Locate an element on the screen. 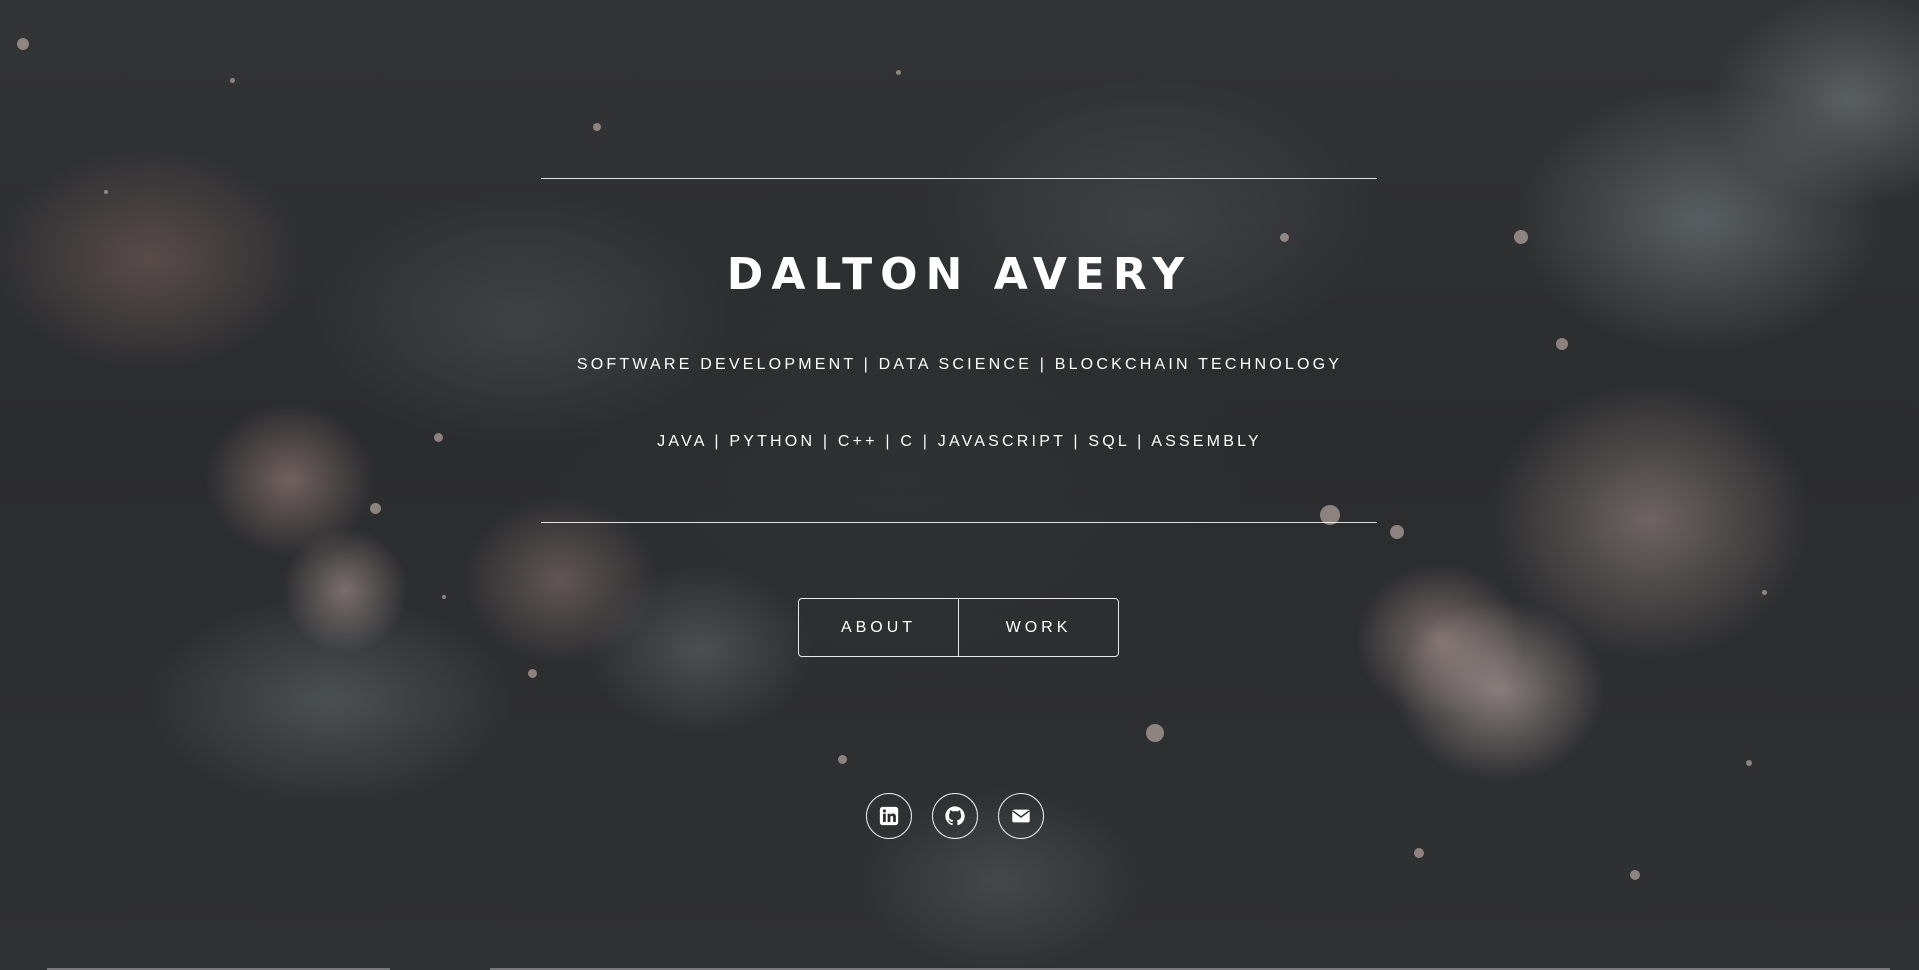 The width and height of the screenshot is (1919, 970). envelope-icon is located at coordinates (1021, 816).